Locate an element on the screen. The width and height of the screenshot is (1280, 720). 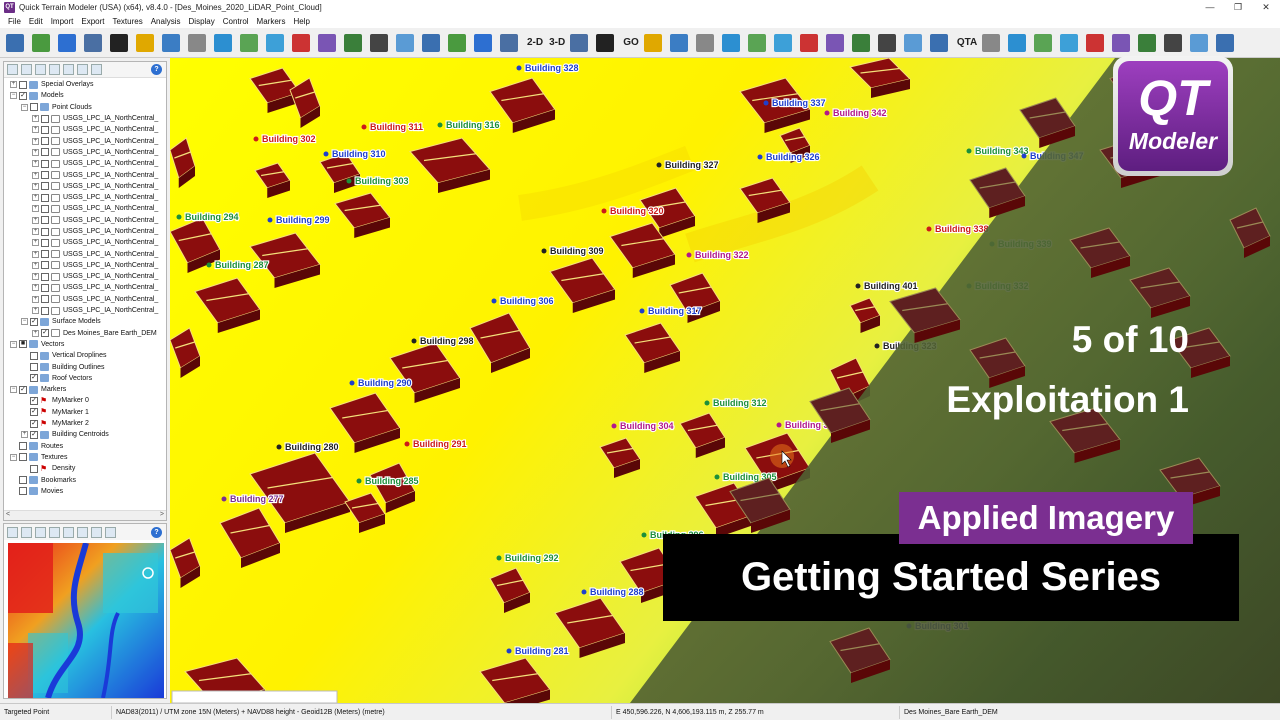
scroll-right-arrow-icon: > is located at coordinates (162, 515).